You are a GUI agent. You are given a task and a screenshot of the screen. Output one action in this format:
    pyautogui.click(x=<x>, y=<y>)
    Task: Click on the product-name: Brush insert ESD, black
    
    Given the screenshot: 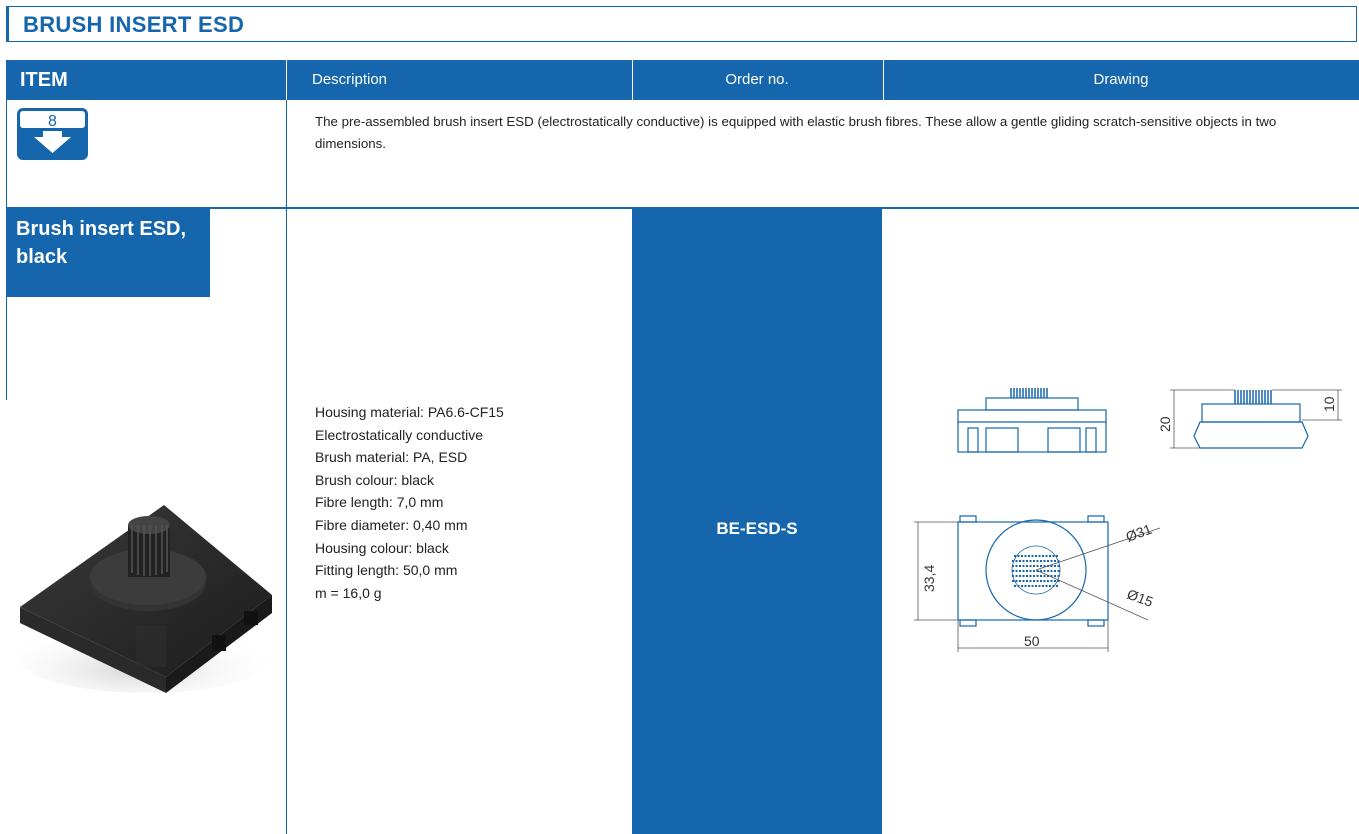 What is the action you would take?
    pyautogui.click(x=101, y=243)
    